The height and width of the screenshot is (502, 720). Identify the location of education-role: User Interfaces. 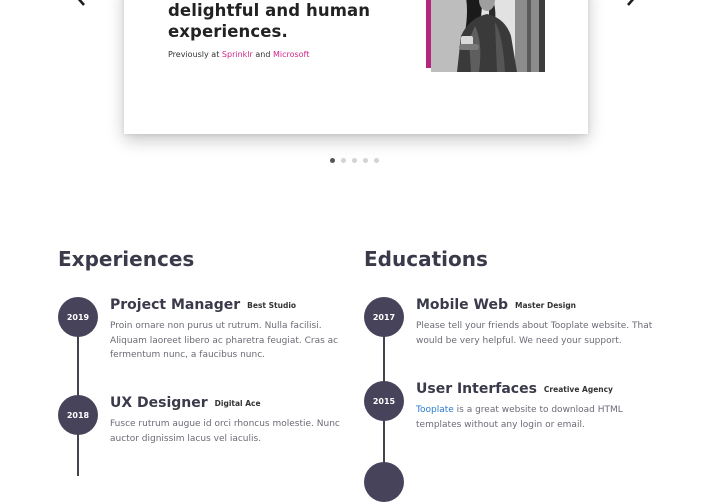
(476, 389).